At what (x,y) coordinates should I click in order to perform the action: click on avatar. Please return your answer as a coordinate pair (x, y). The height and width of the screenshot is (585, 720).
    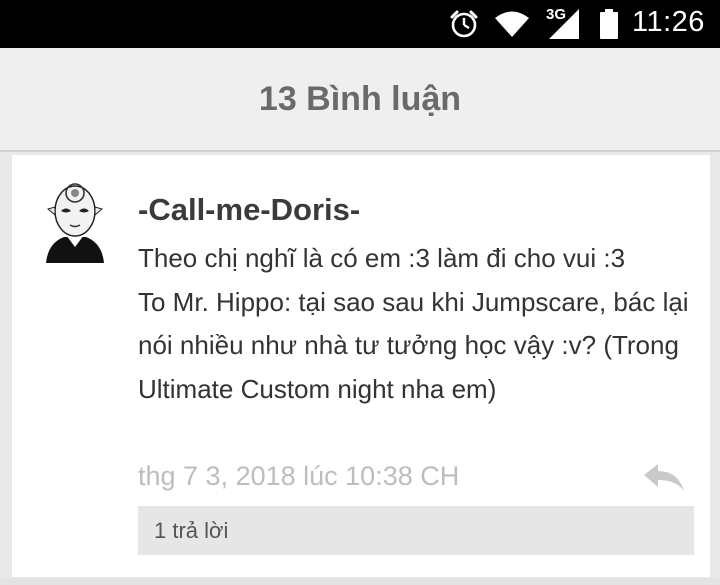
    Looking at the image, I should click on (75, 218).